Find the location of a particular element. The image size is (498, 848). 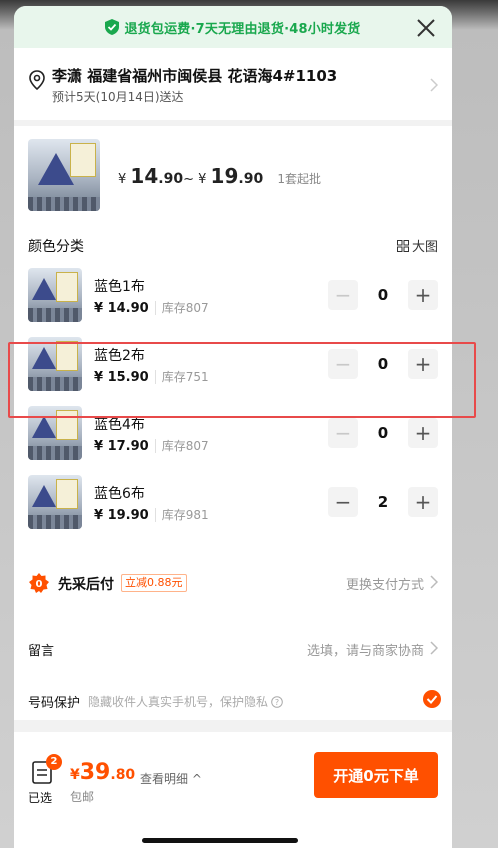

variant-row: 蓝色1布 ¥ 14.90 库存807 − 0 + is located at coordinates (233, 295).